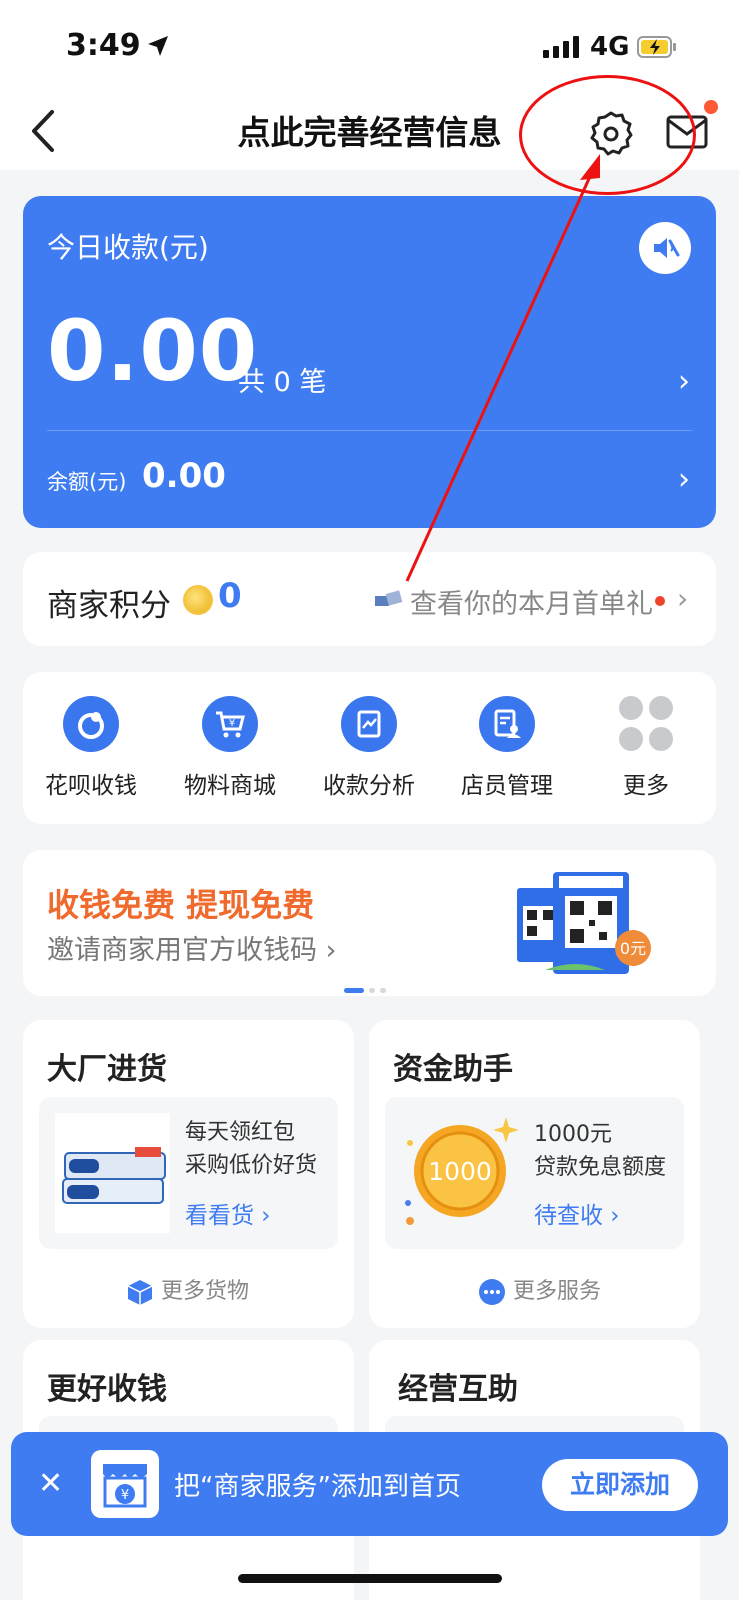  I want to click on points-value: 0, so click(230, 596).